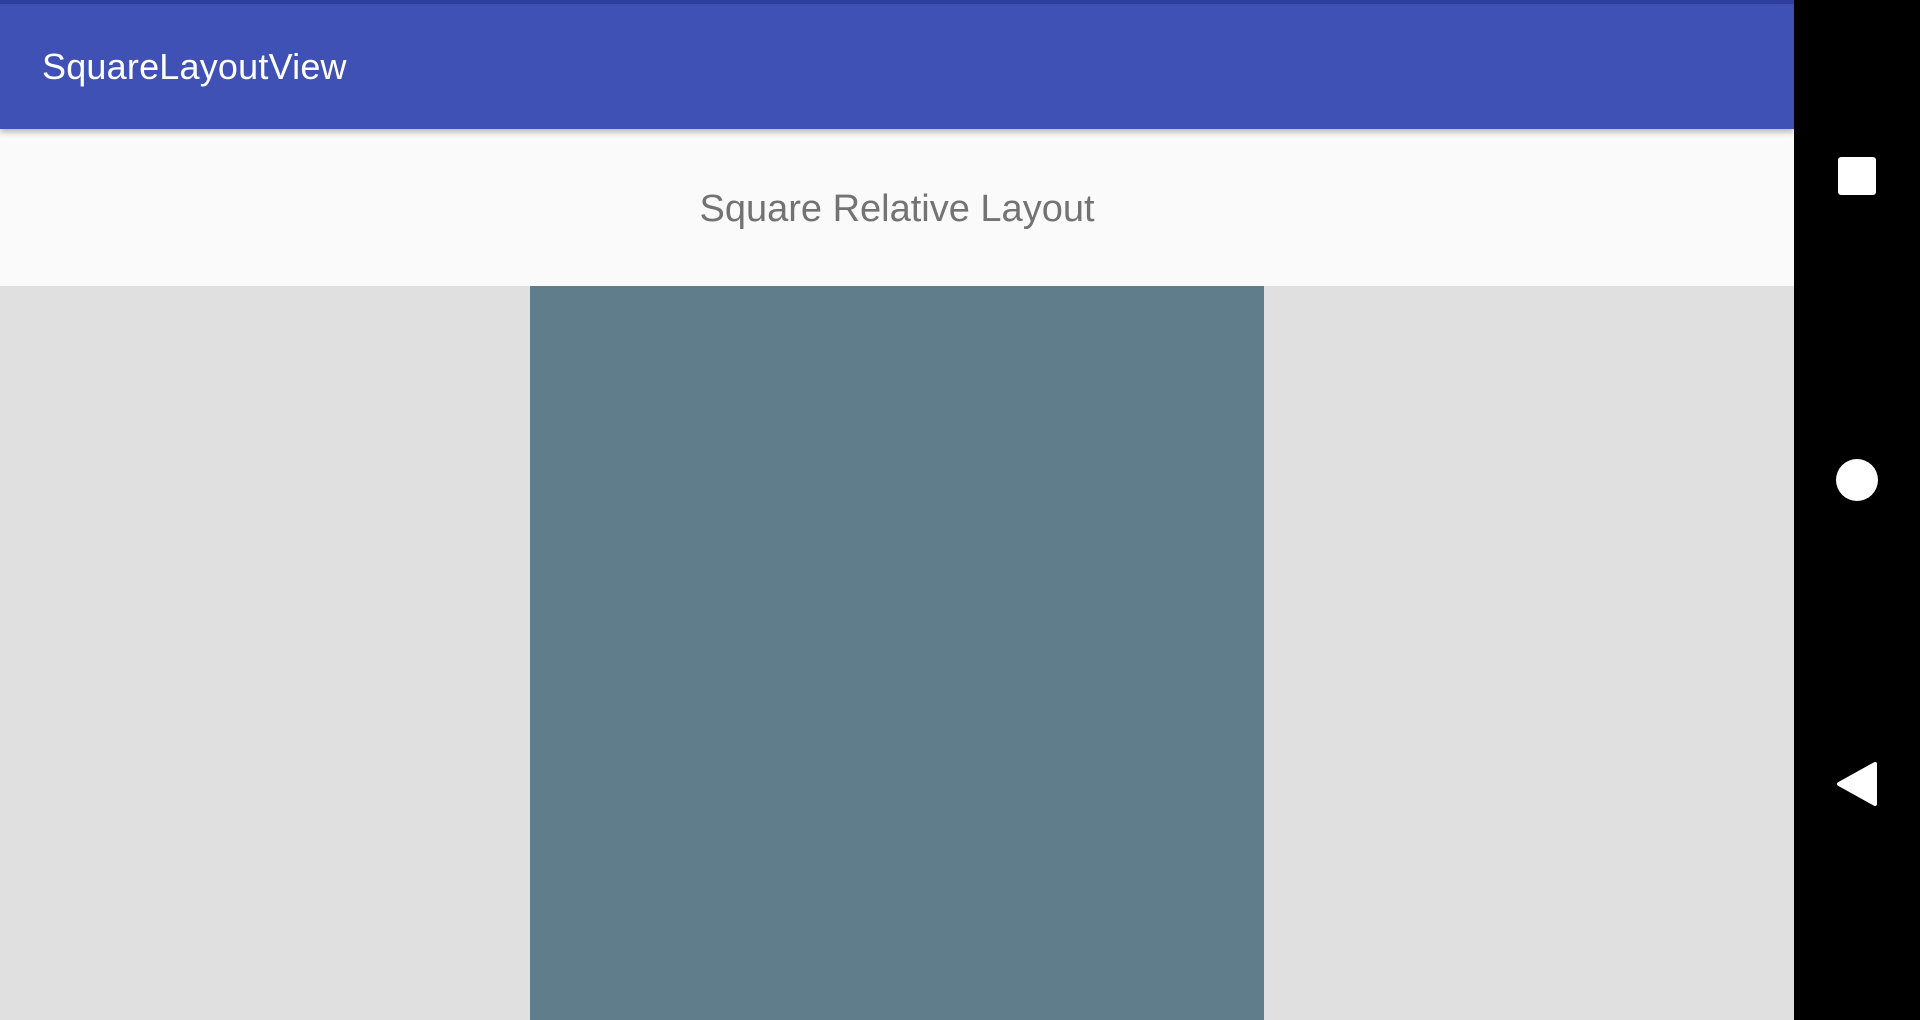  I want to click on square-icon, so click(1857, 176).